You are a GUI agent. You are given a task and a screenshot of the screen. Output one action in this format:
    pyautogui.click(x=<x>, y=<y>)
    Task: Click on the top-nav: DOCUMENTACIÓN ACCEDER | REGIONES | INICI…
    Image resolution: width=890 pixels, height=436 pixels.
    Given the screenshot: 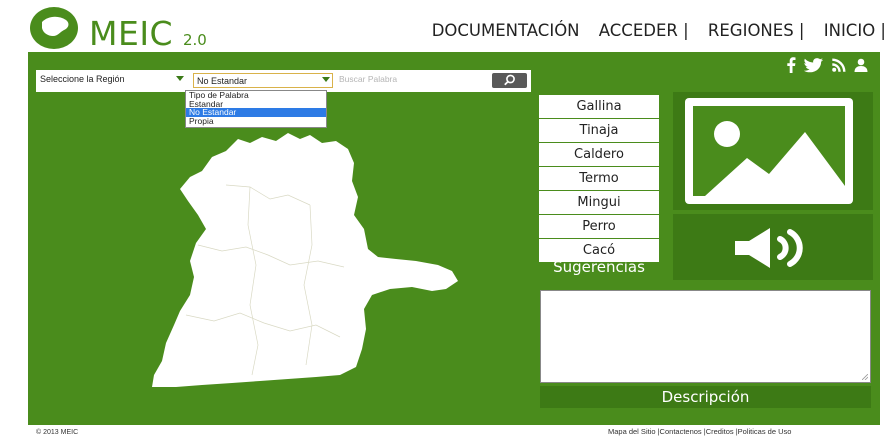 What is the action you would take?
    pyautogui.click(x=659, y=30)
    